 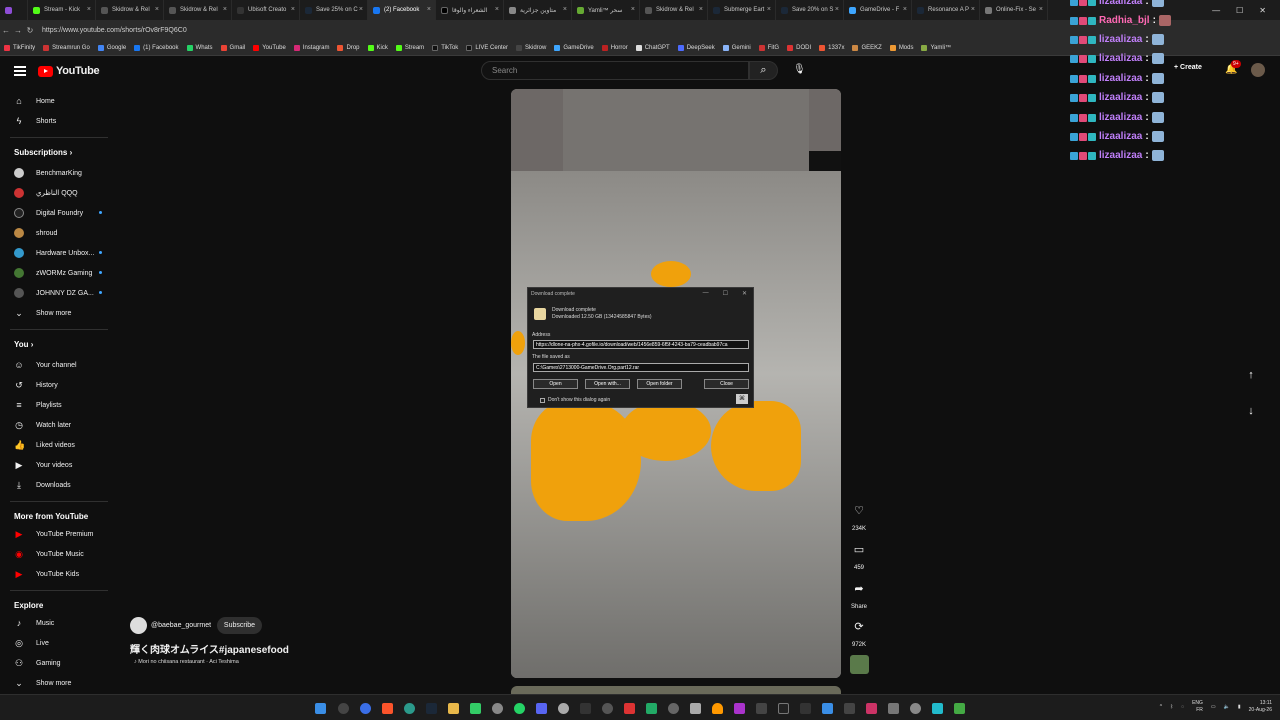 What do you see at coordinates (47, 574) in the screenshot?
I see `sidebar-item-youtube-kids: ▶ YouTube Kids` at bounding box center [47, 574].